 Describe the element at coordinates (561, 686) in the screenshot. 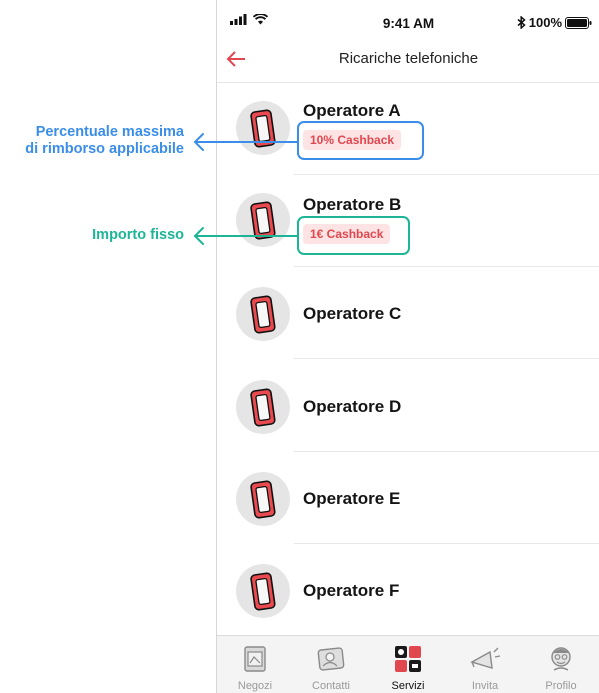

I see `tab-label: Profilo` at that location.